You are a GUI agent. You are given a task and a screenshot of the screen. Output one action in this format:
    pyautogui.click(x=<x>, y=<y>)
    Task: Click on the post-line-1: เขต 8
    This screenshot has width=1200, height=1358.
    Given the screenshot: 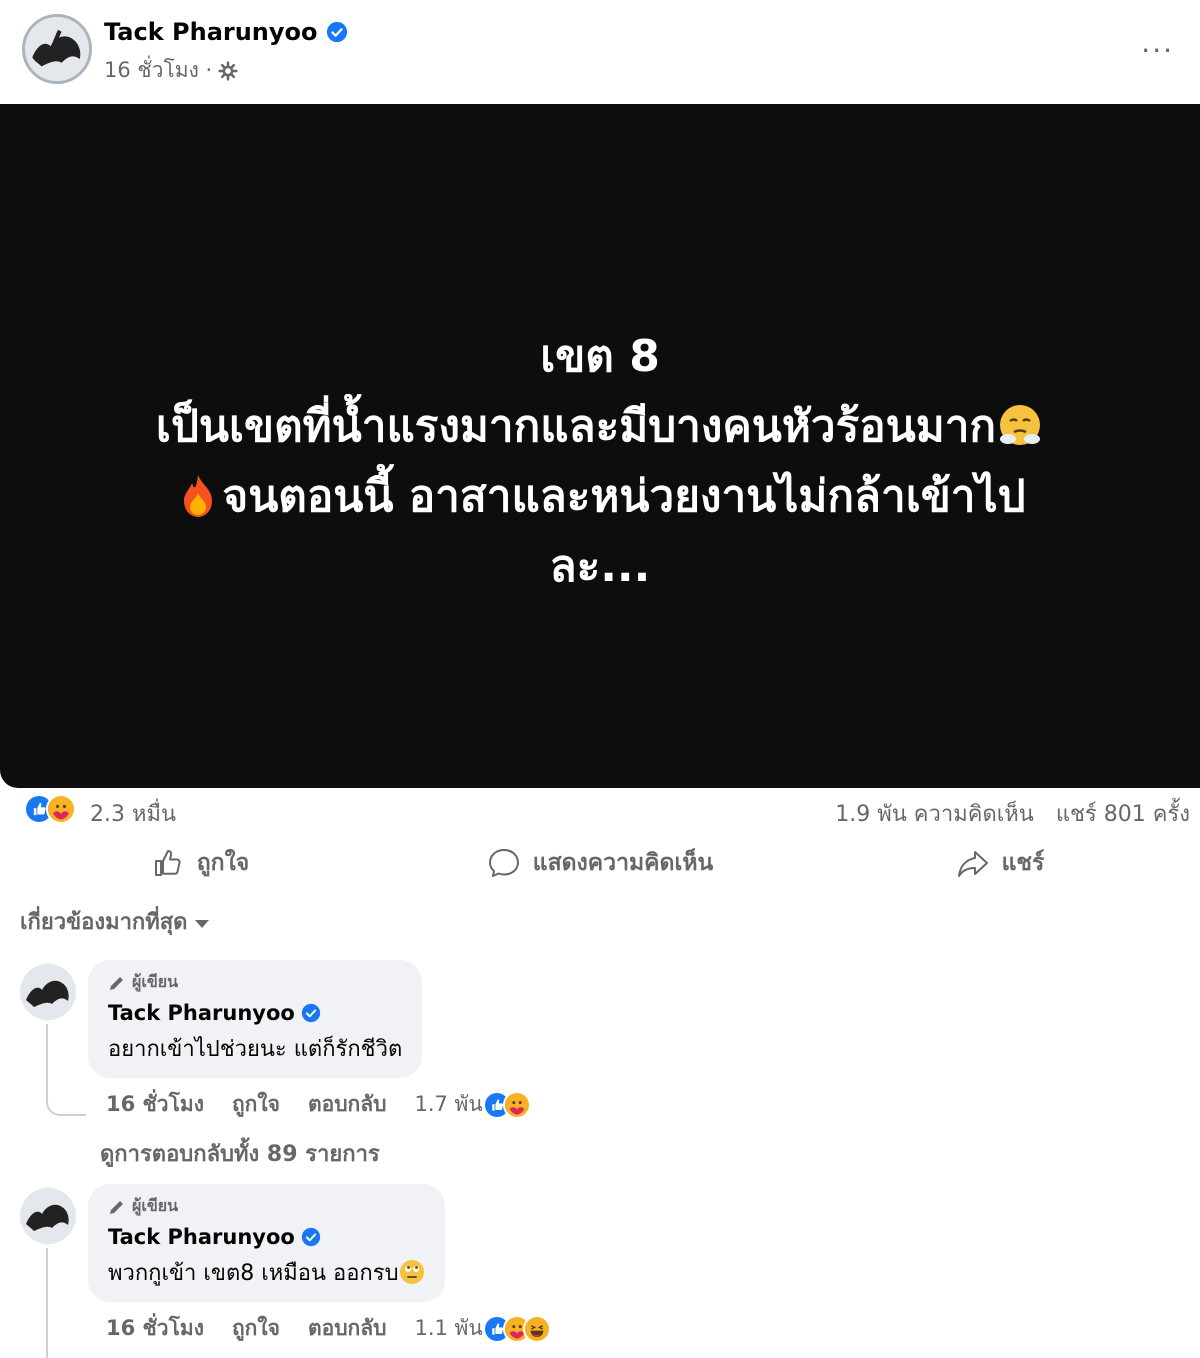 What is the action you would take?
    pyautogui.click(x=600, y=356)
    